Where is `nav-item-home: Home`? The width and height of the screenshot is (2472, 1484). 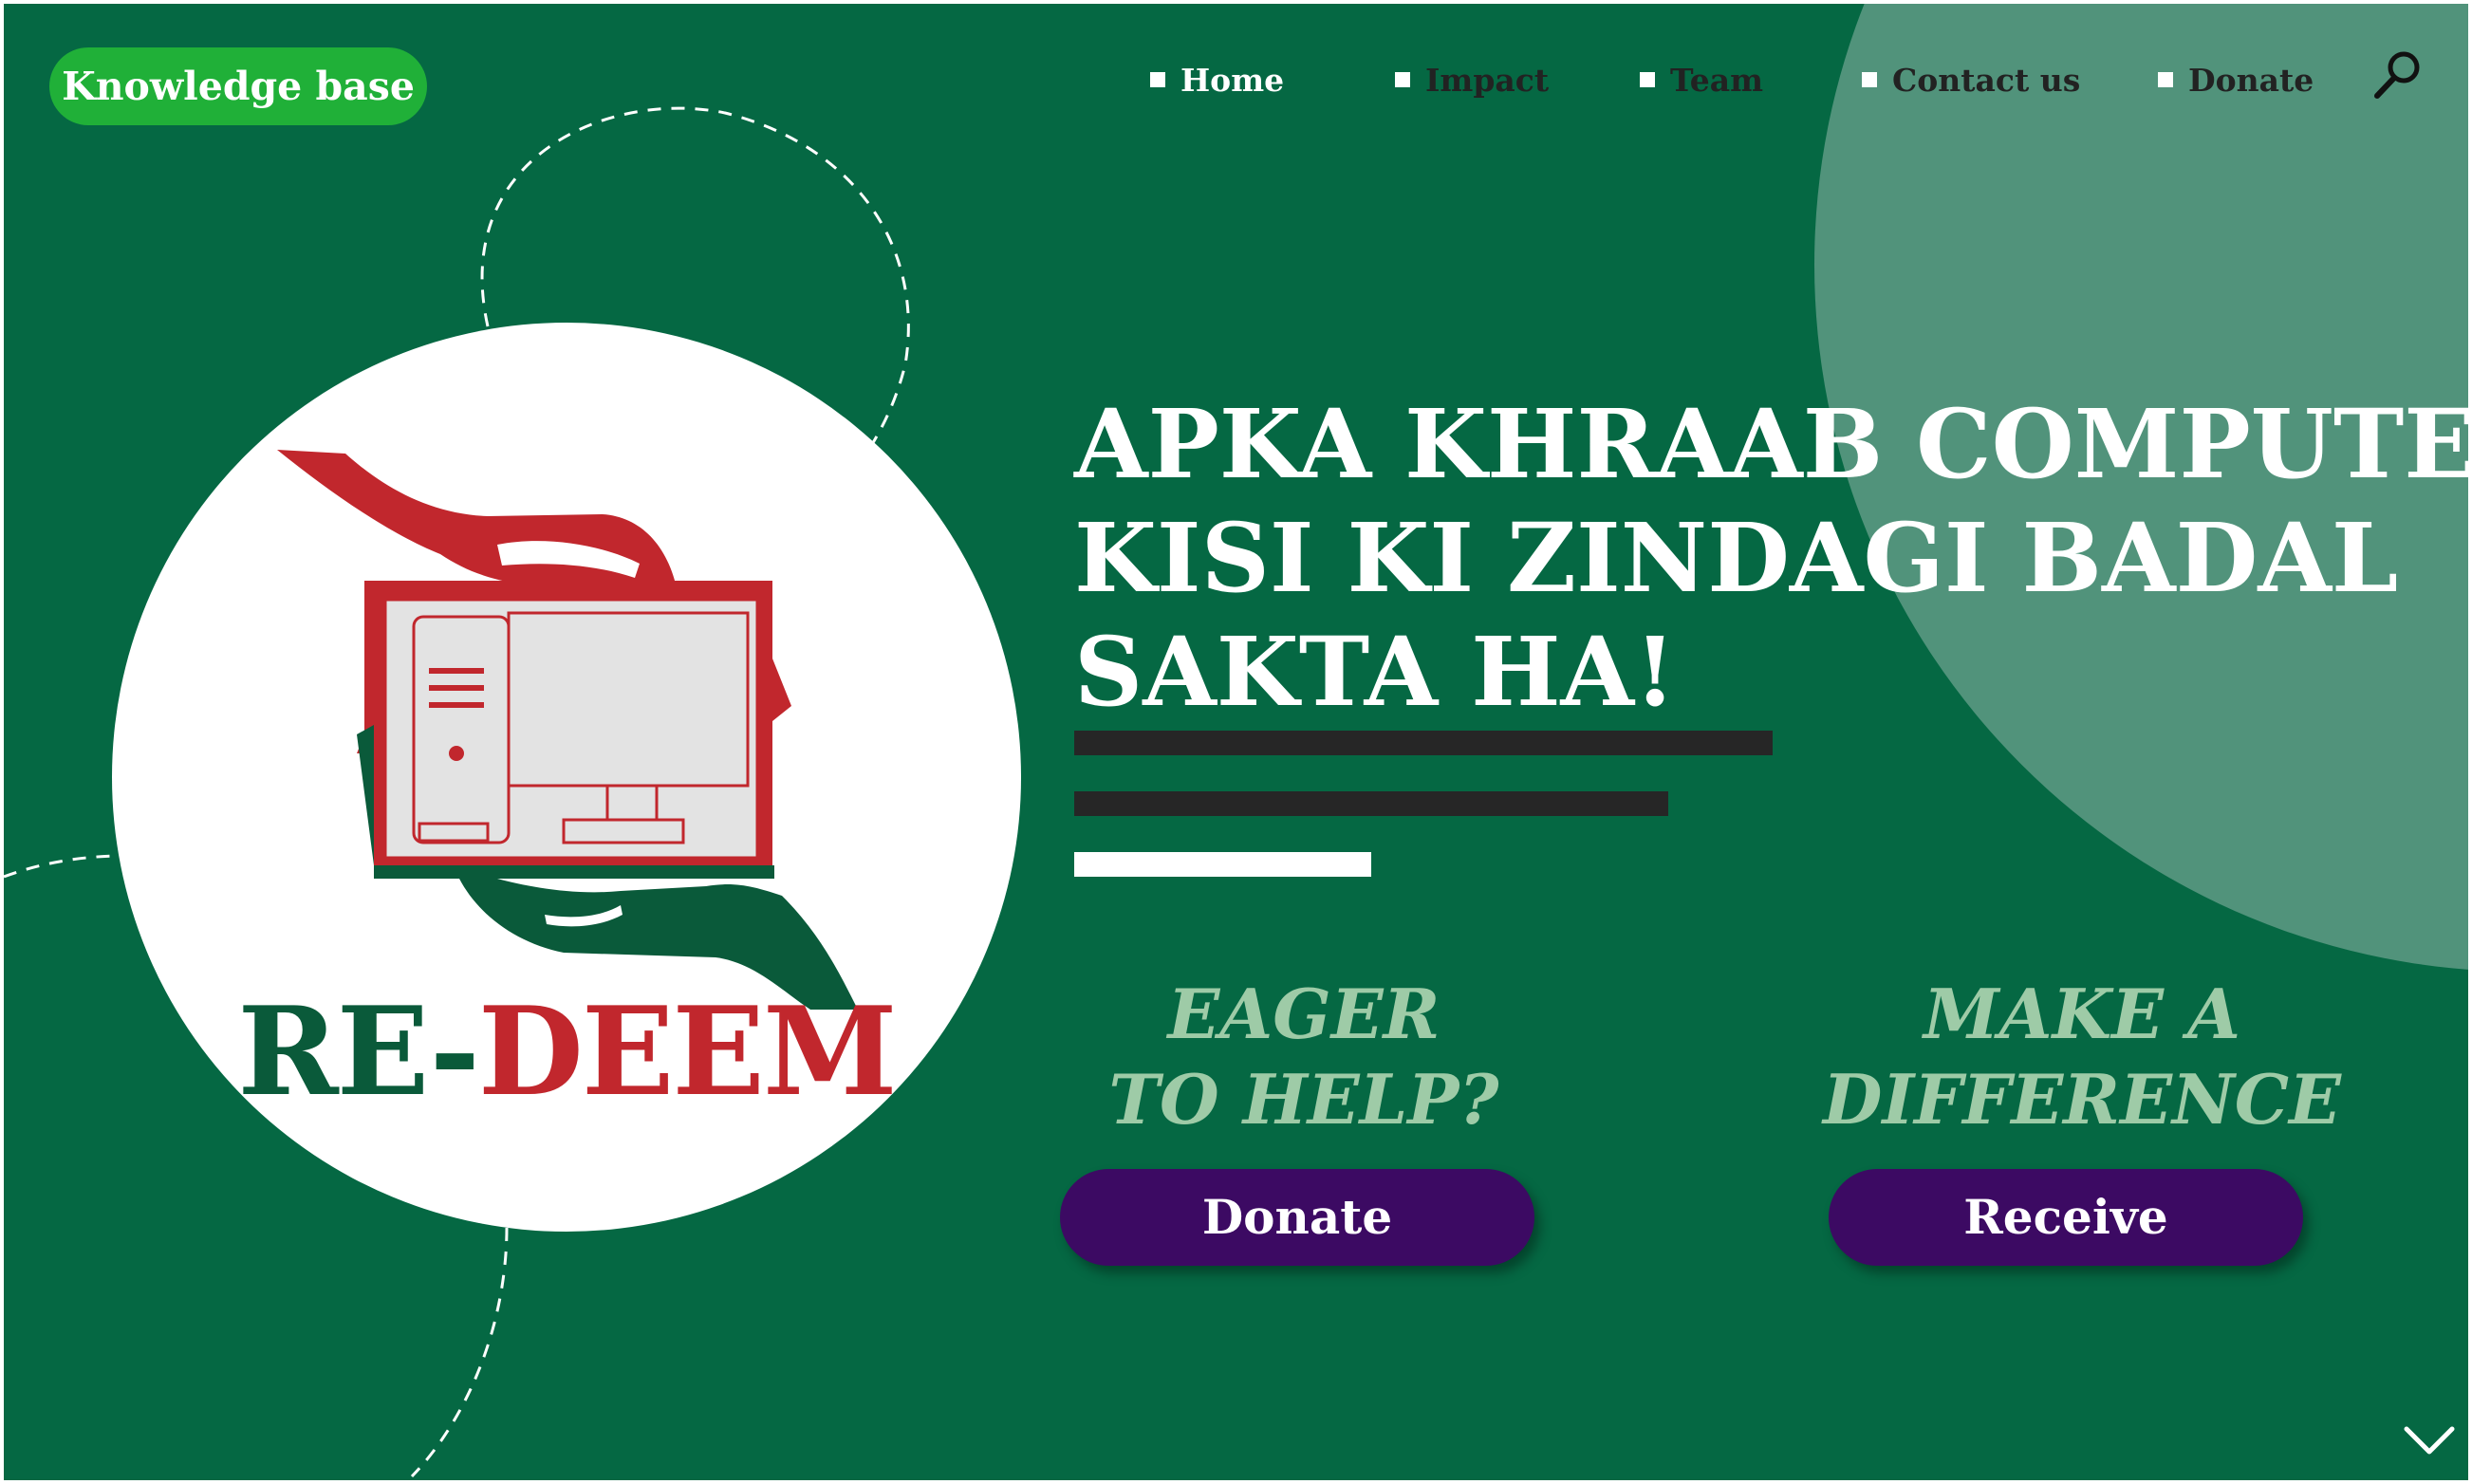 nav-item-home: Home is located at coordinates (1217, 79).